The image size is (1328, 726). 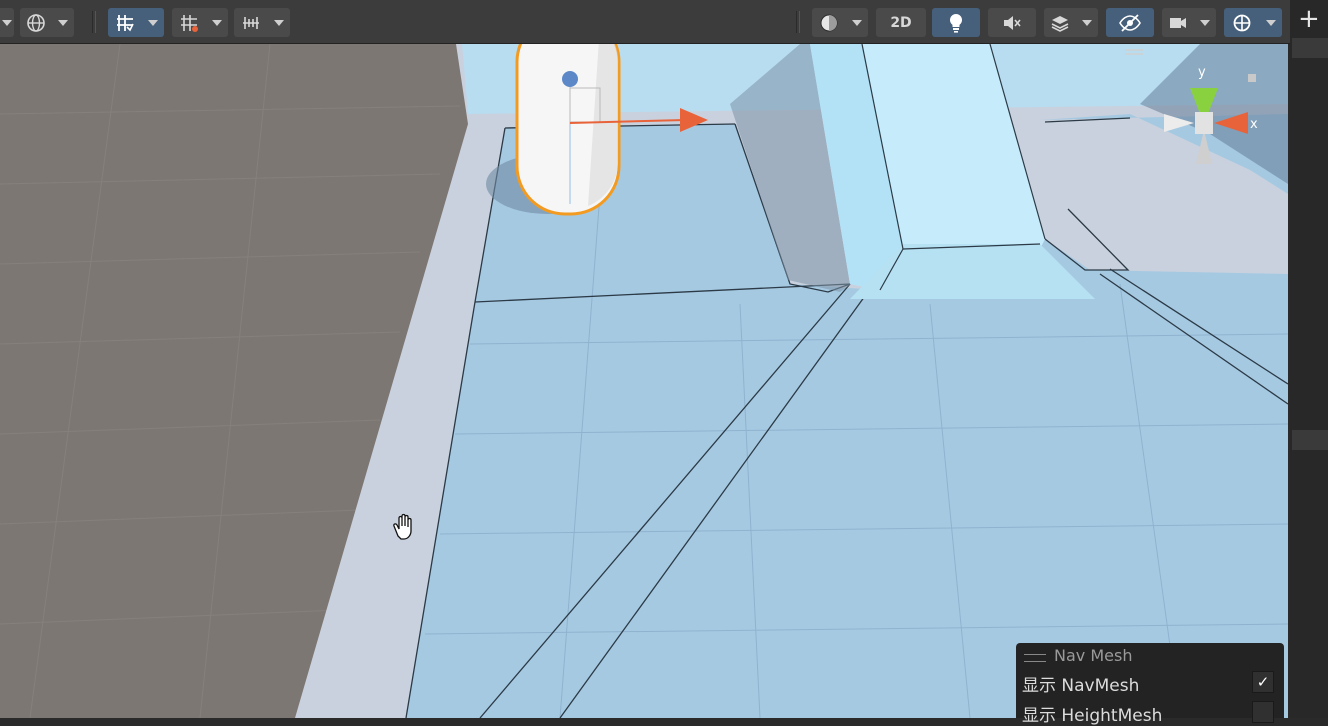 What do you see at coordinates (901, 22) in the screenshot?
I see `toggle-2d-button: 2D` at bounding box center [901, 22].